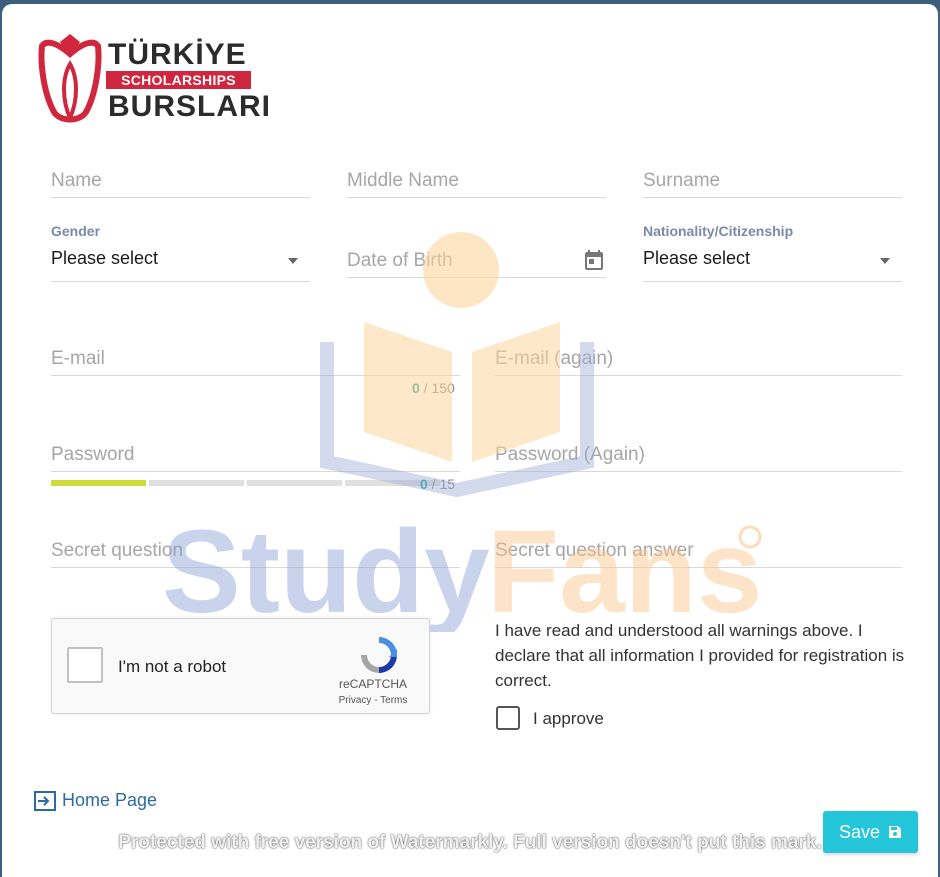 This screenshot has height=877, width=940. I want to click on secret-answer-field, so click(698, 543).